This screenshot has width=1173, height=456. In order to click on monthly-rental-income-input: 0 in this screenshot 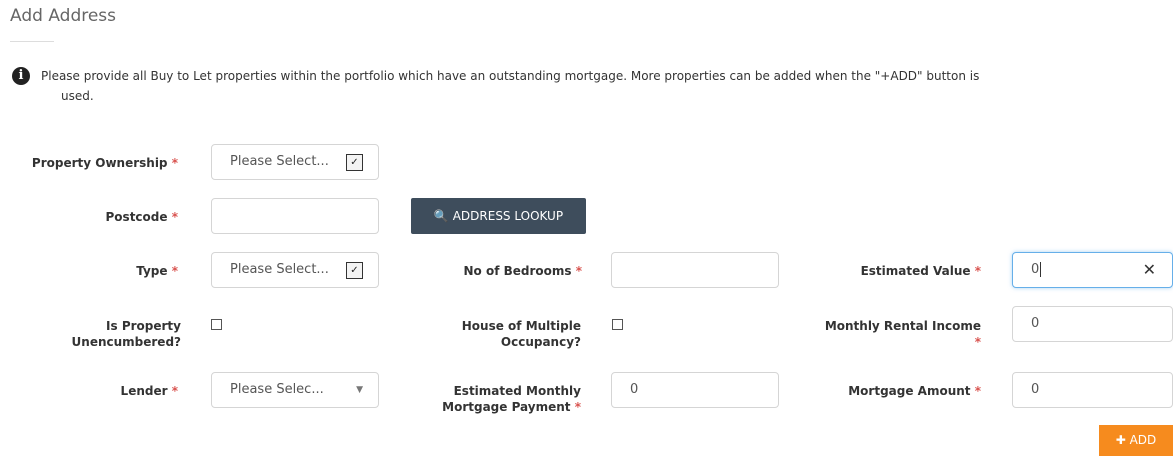, I will do `click(1092, 324)`.